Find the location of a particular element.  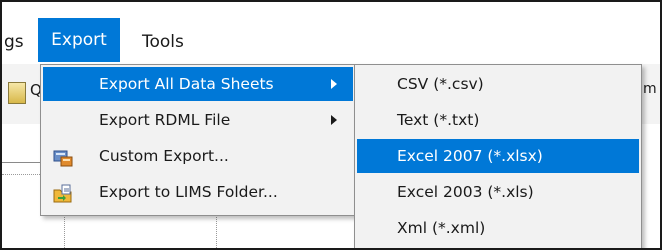

menu-tools: Tools is located at coordinates (163, 42).